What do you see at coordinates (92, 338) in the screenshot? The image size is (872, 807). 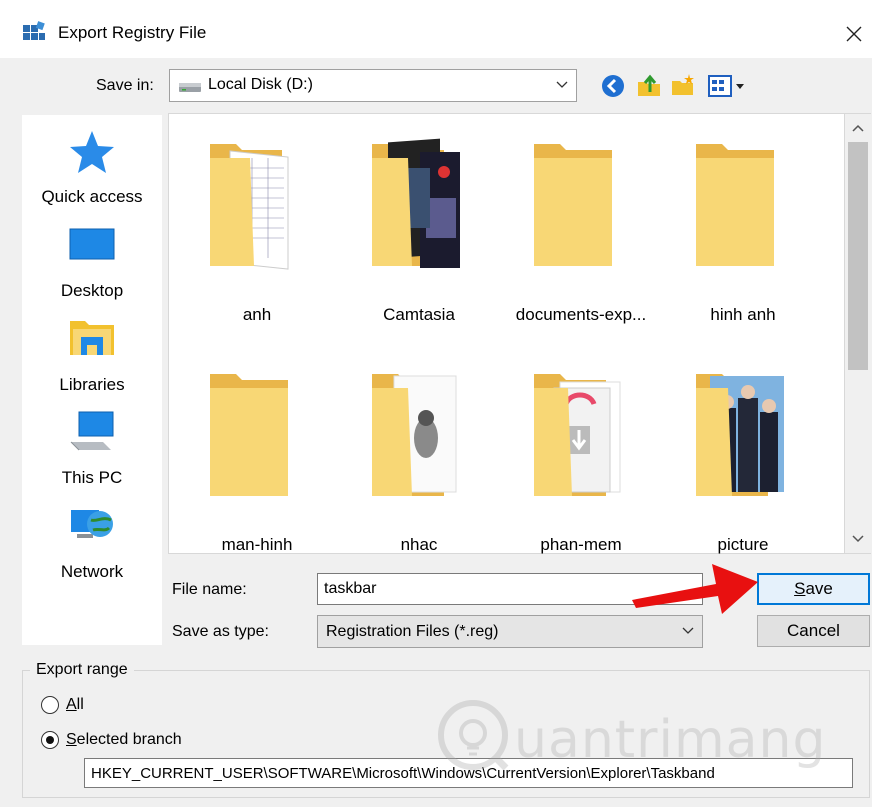 I see `libraries-icon` at bounding box center [92, 338].